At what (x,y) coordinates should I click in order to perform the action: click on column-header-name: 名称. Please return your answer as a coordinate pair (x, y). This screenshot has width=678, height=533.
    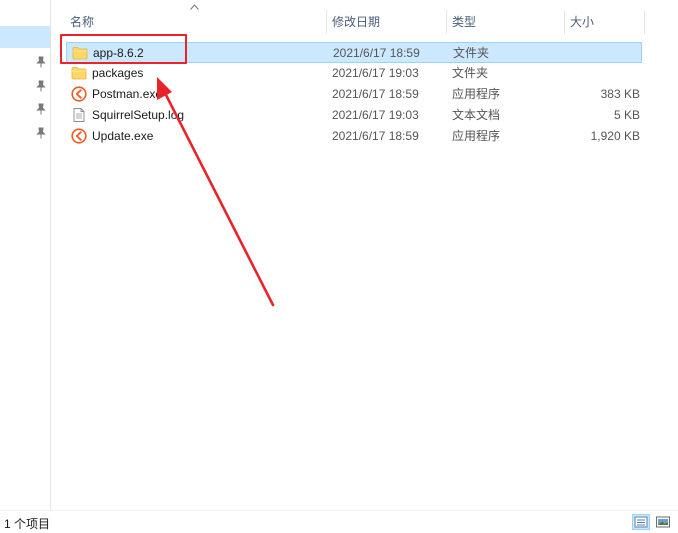
    Looking at the image, I should click on (195, 22).